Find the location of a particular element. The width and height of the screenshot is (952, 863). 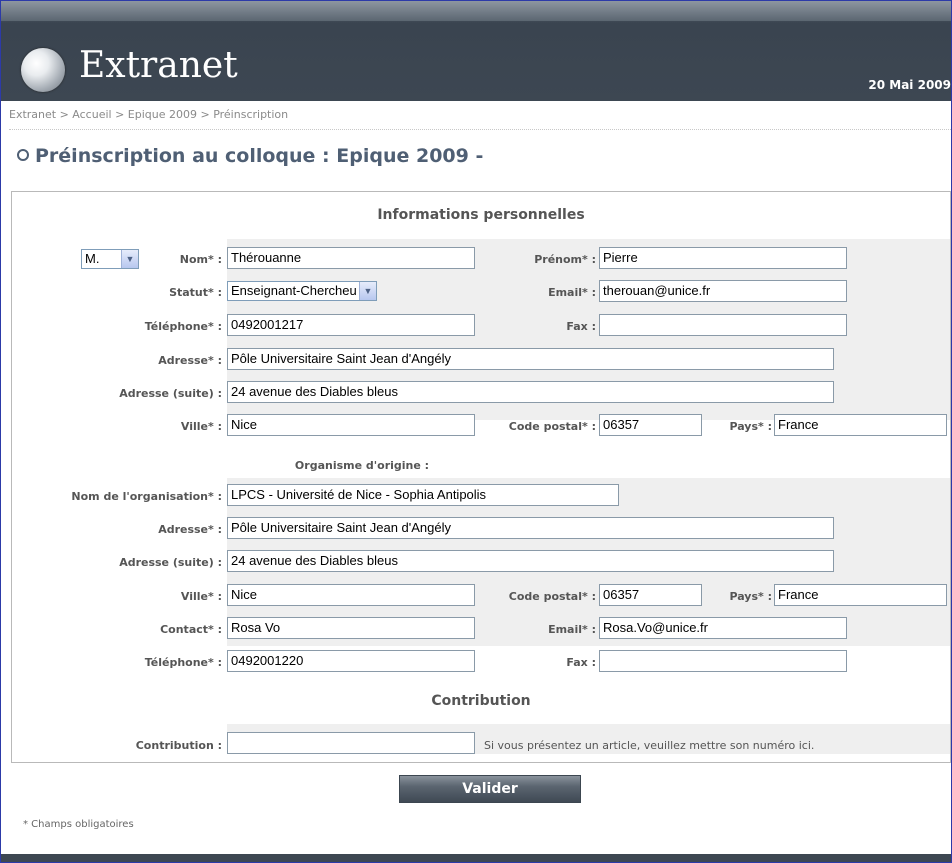

site-logo-text: Extranet is located at coordinates (158, 65).